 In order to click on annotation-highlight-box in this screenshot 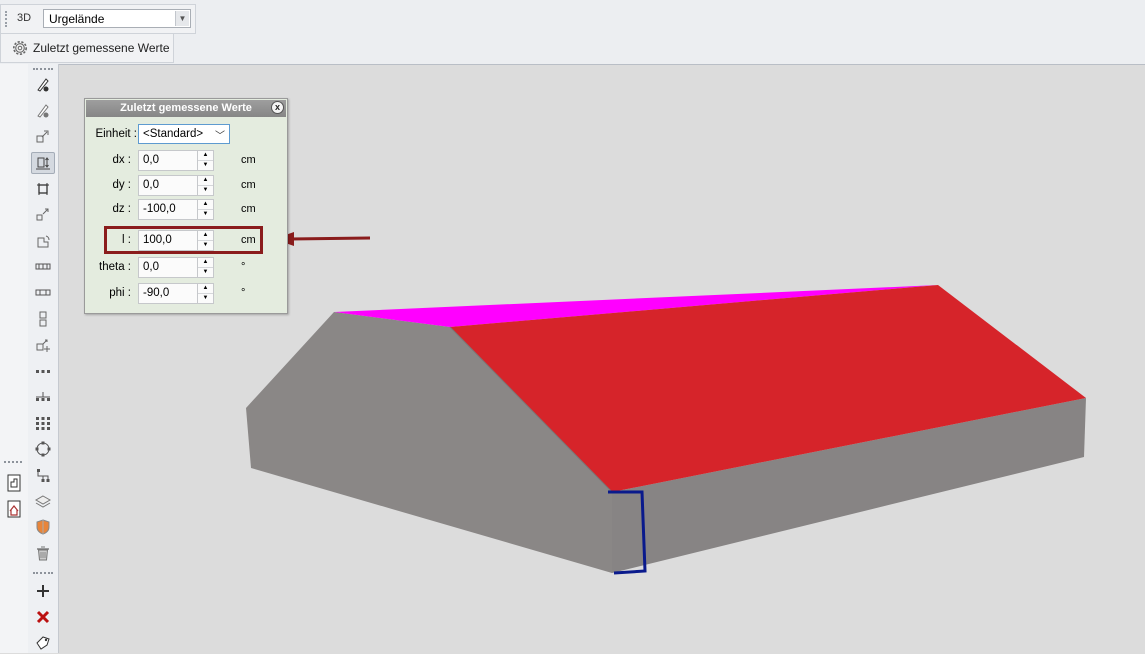, I will do `click(183, 240)`.